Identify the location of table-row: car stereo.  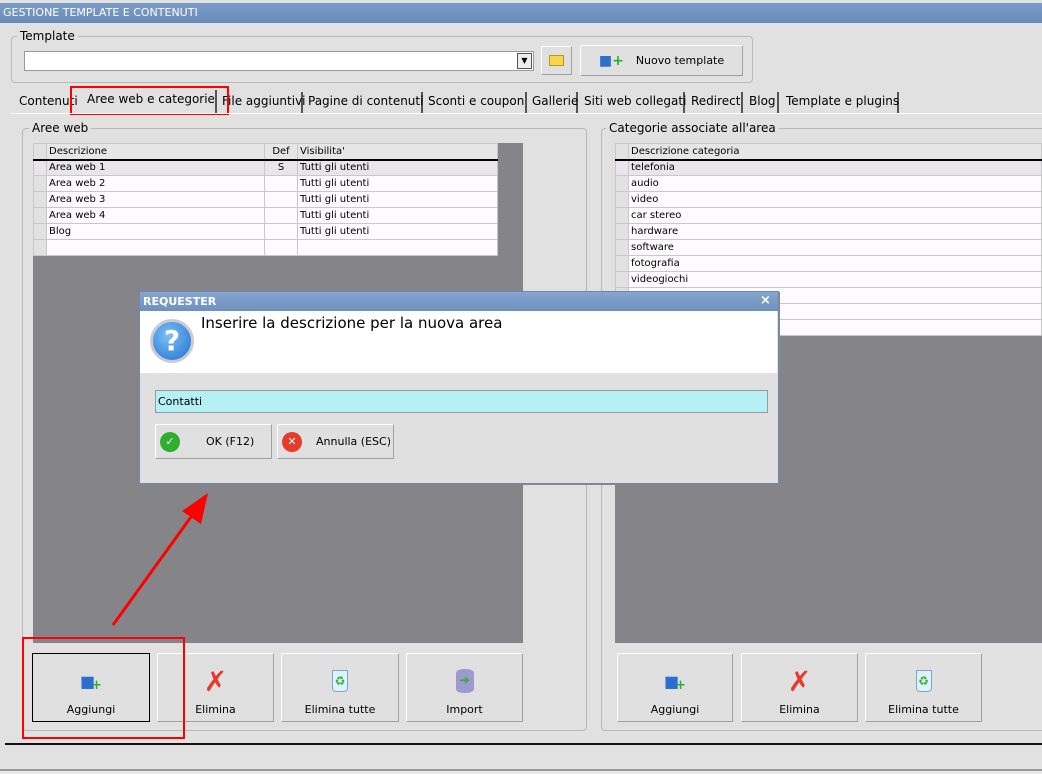
(828, 215).